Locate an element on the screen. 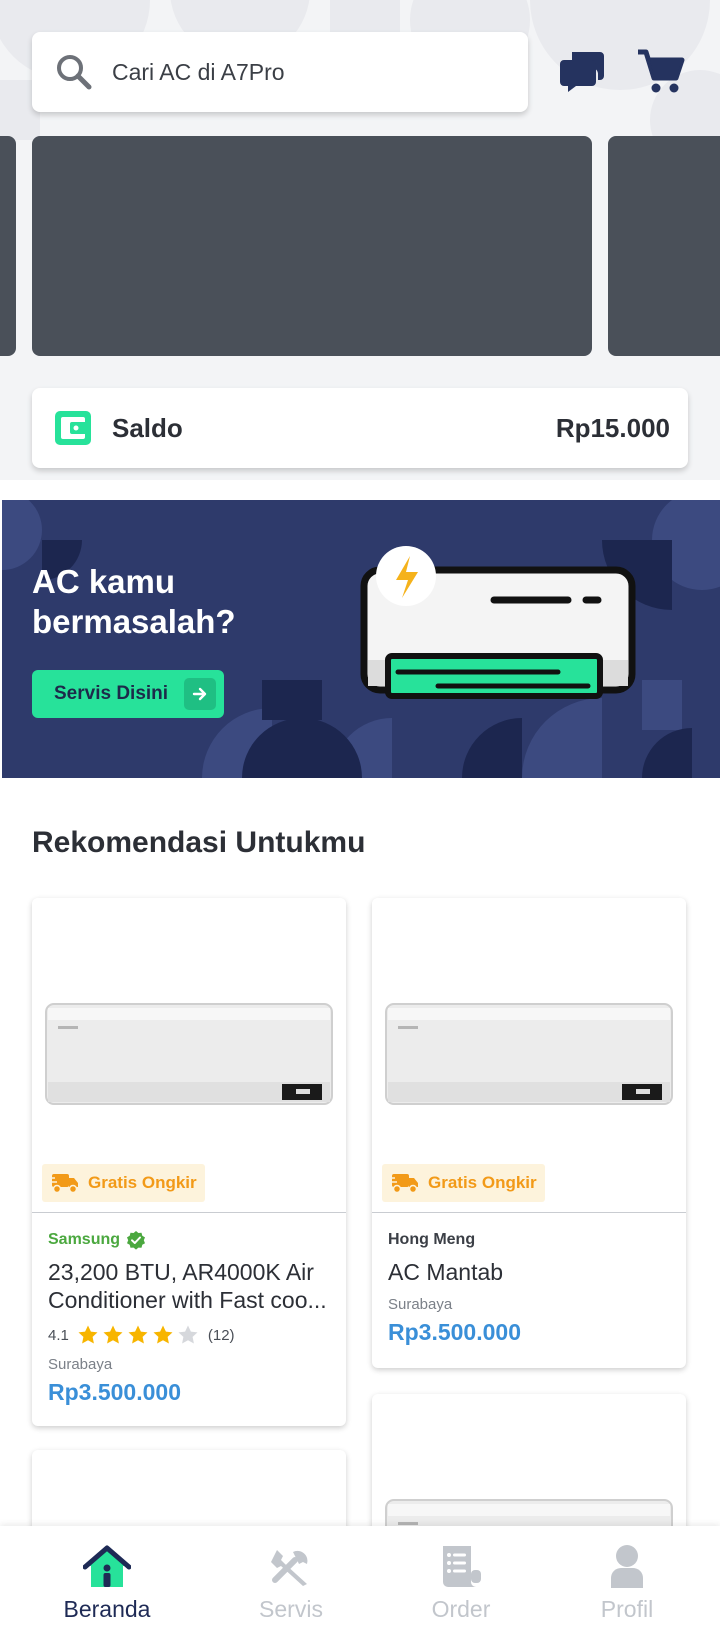  profile-icon is located at coordinates (627, 1566).